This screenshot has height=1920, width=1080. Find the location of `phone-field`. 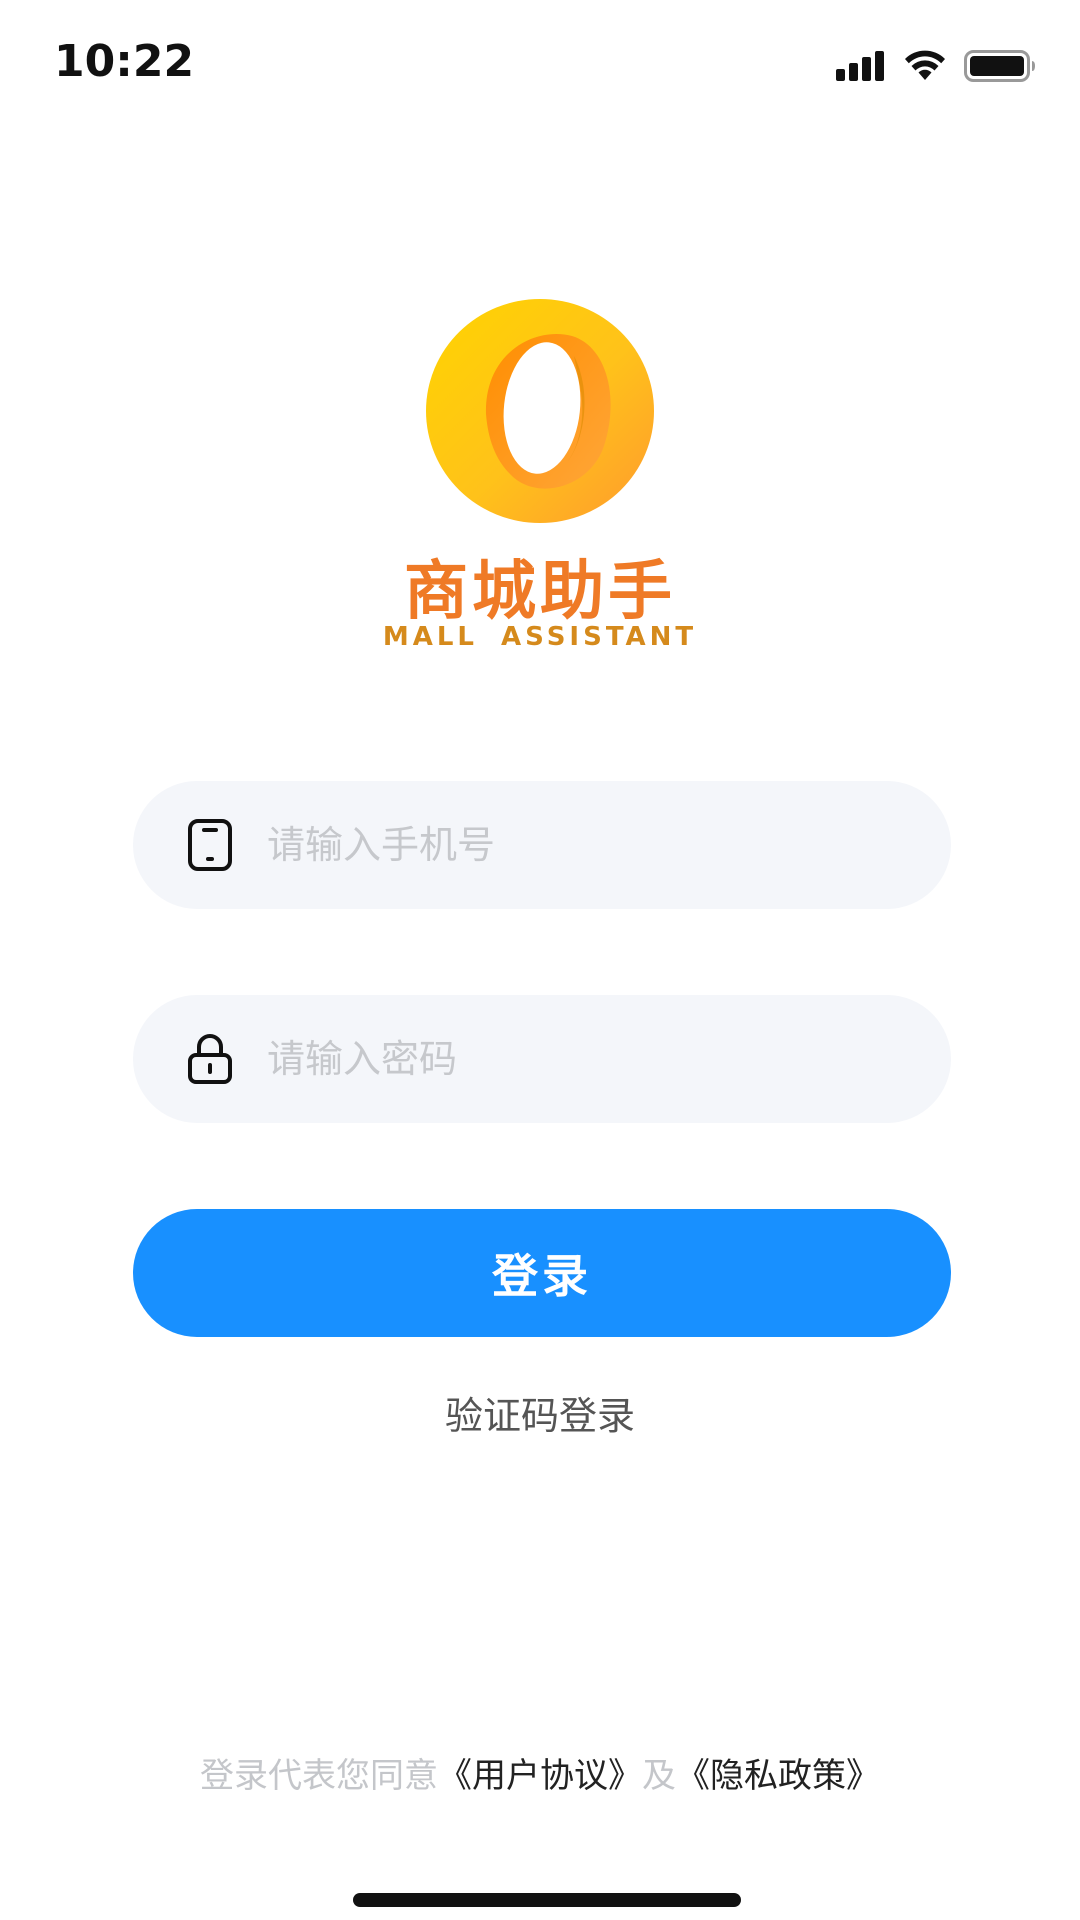

phone-field is located at coordinates (542, 845).